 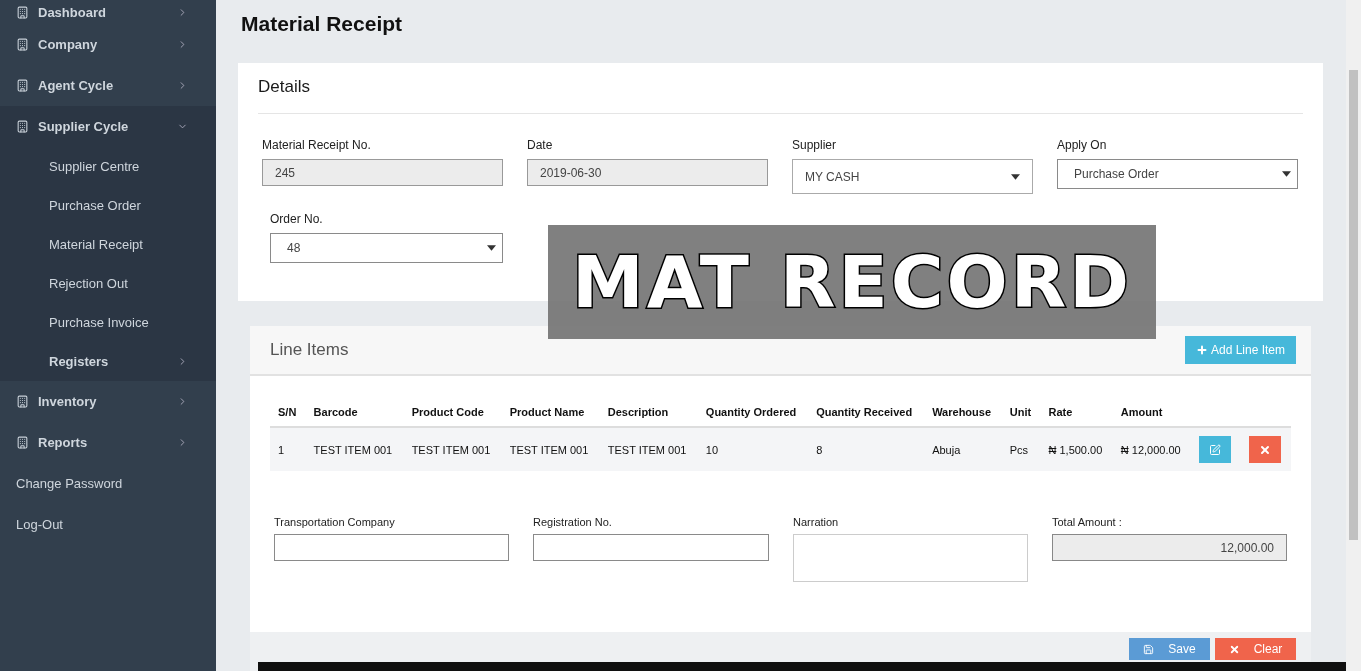 I want to click on edit-icon, so click(x=1215, y=449).